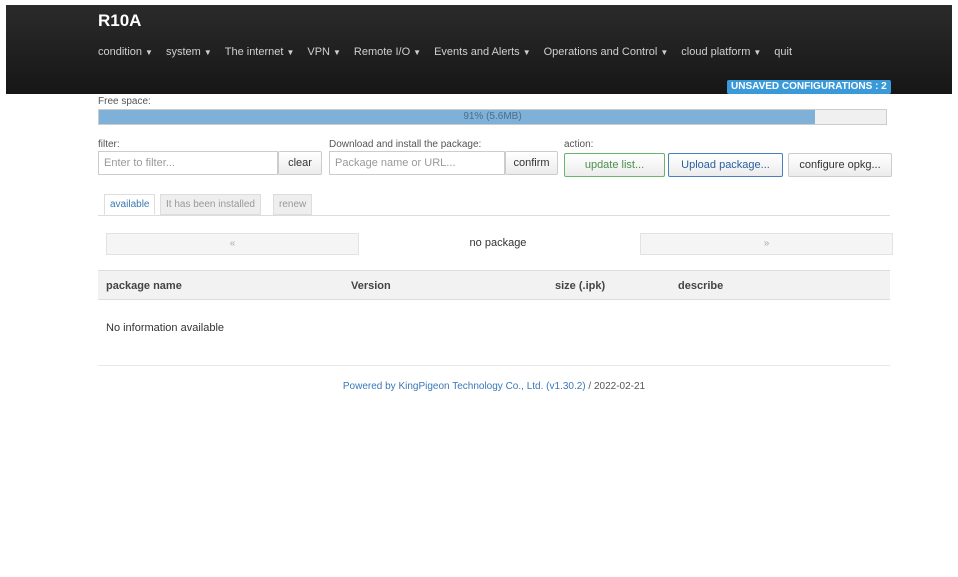 The width and height of the screenshot is (958, 577). I want to click on tab-renew: renew, so click(293, 204).